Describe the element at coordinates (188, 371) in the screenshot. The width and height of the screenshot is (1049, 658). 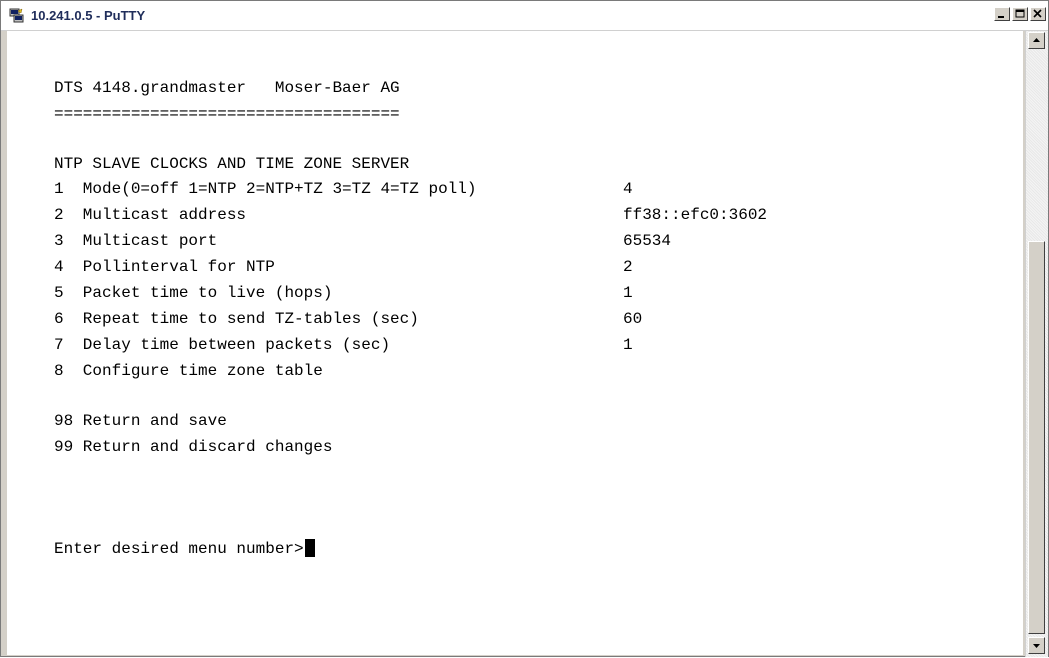
I see `menu-item-label: 8 Configure time zone table` at that location.